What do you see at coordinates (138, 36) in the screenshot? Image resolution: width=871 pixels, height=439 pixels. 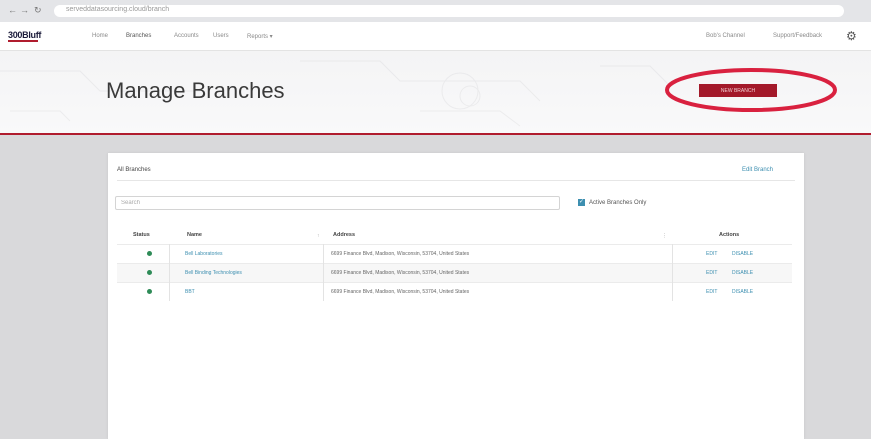 I see `nav-branches: Branches` at bounding box center [138, 36].